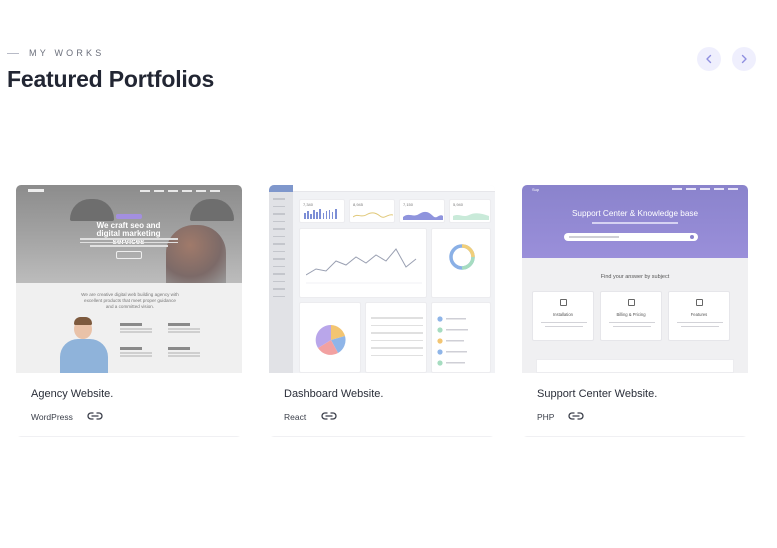 The image size is (777, 548). Describe the element at coordinates (597, 394) in the screenshot. I see `portfolio-name: Support Center Website.` at that location.